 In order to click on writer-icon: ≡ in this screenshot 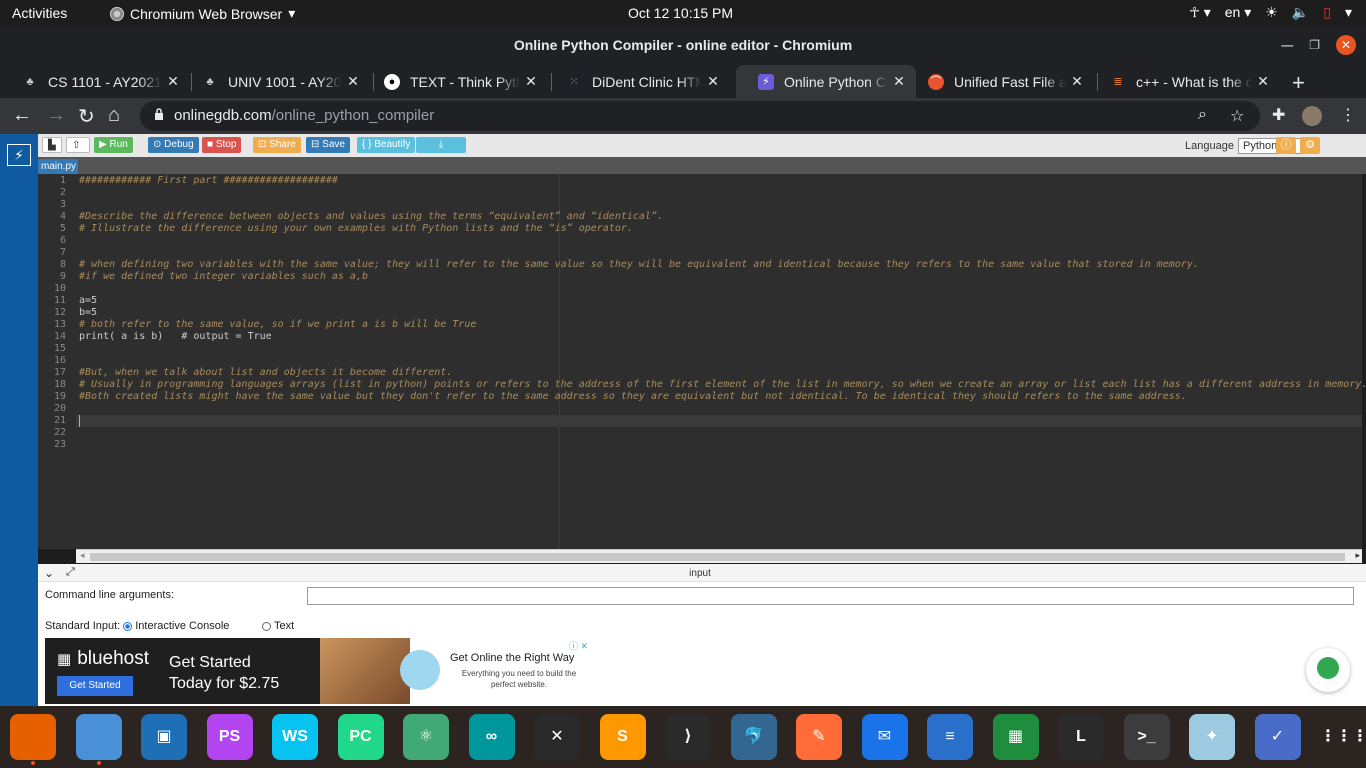, I will do `click(950, 737)`.